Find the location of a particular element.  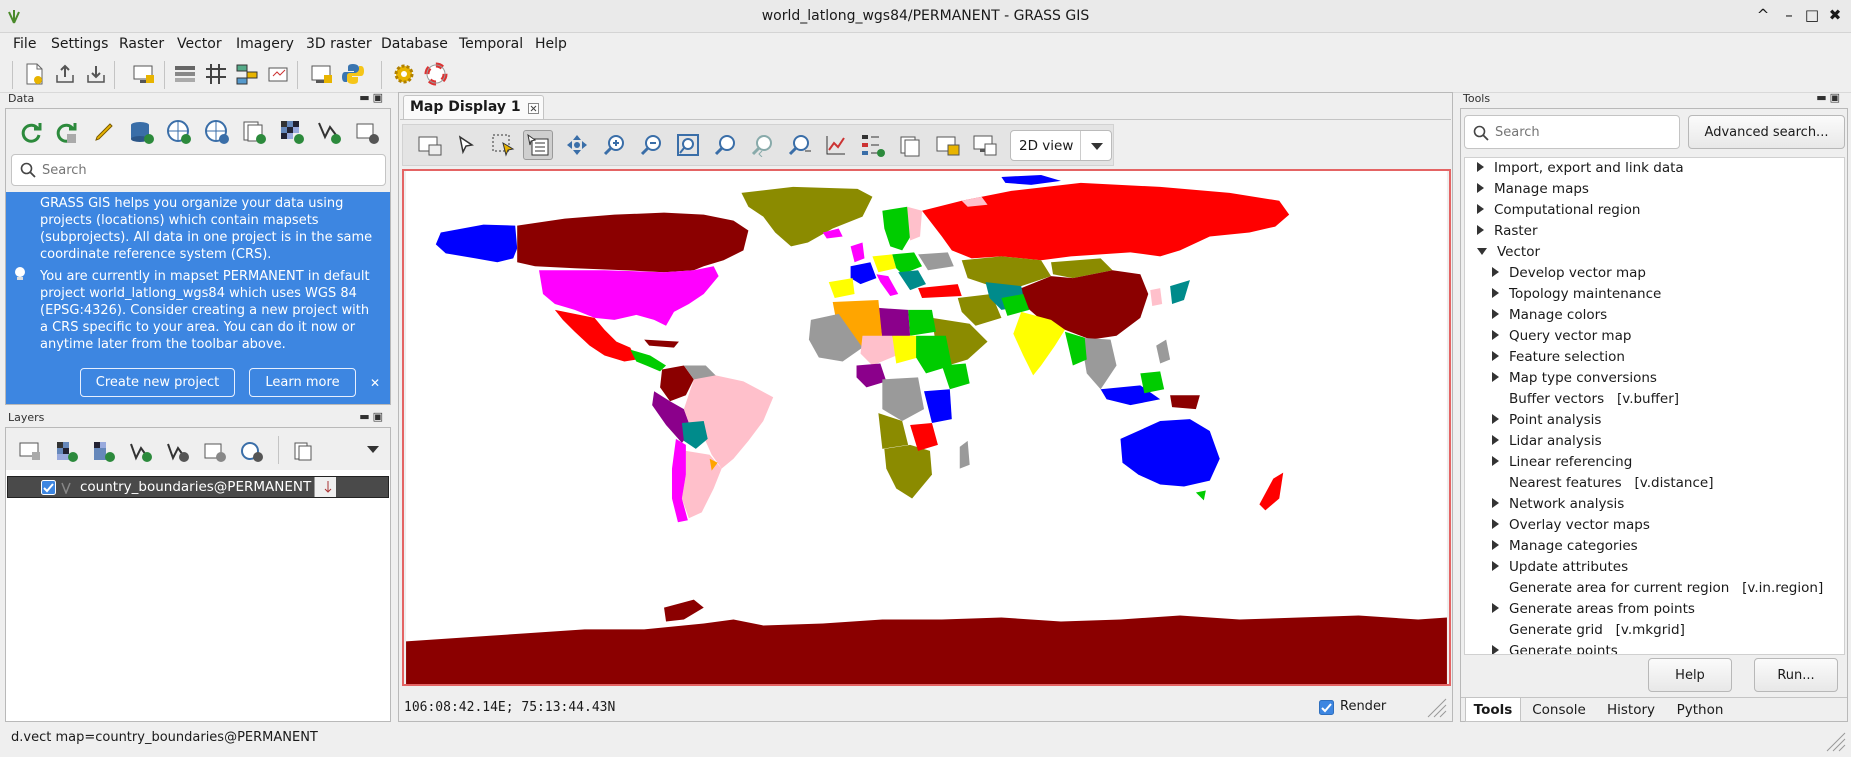

tab-map-display-1: Map Display 1 is located at coordinates (473, 107).